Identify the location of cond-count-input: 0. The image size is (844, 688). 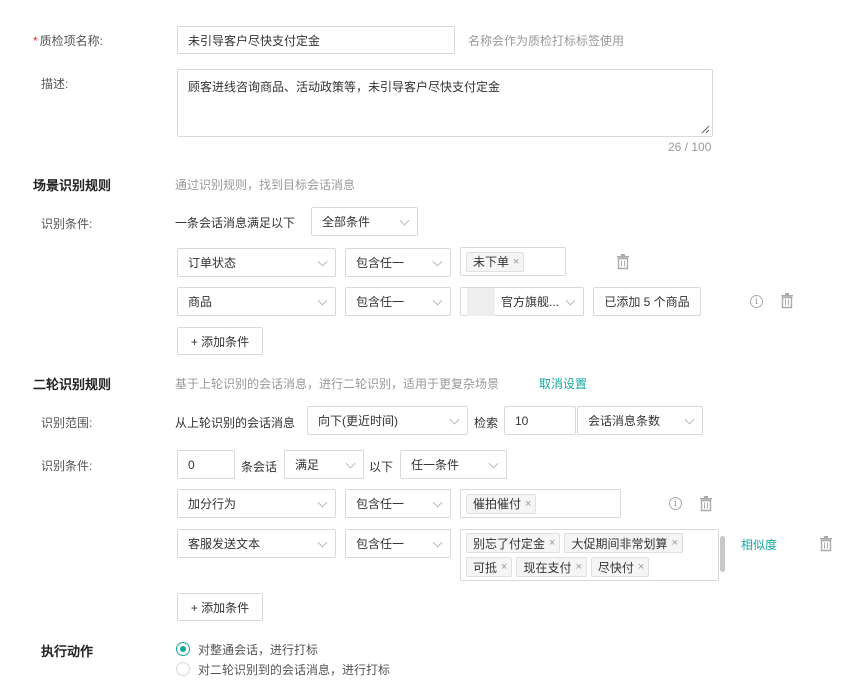
(206, 464).